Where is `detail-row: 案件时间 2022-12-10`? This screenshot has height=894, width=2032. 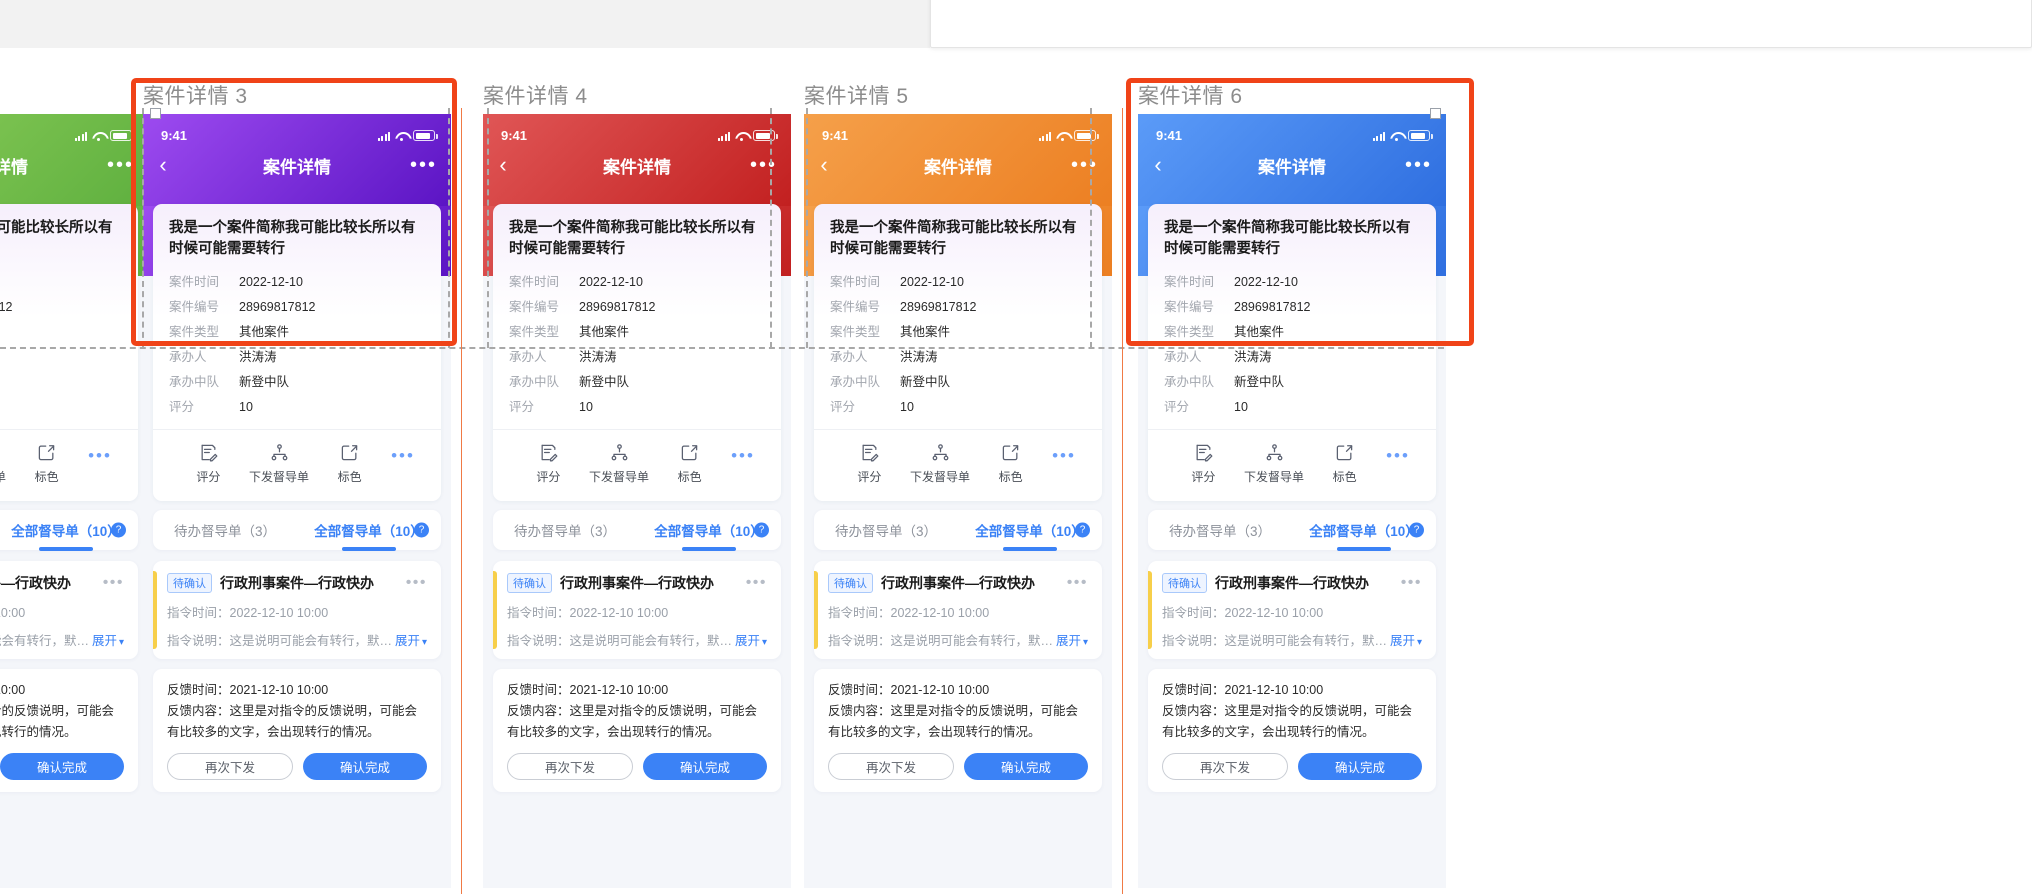
detail-row: 案件时间 2022-12-10 is located at coordinates (1292, 282).